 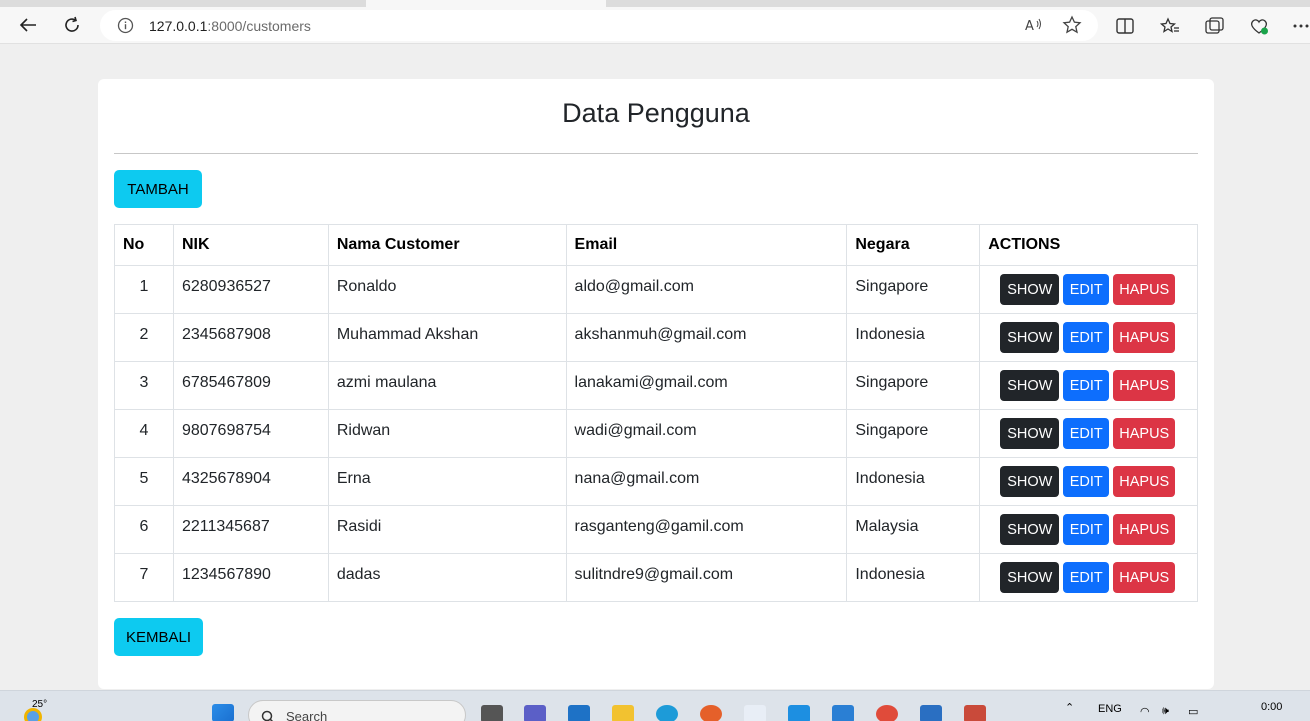 What do you see at coordinates (447, 289) in the screenshot?
I see `cell-nama: Ronaldo` at bounding box center [447, 289].